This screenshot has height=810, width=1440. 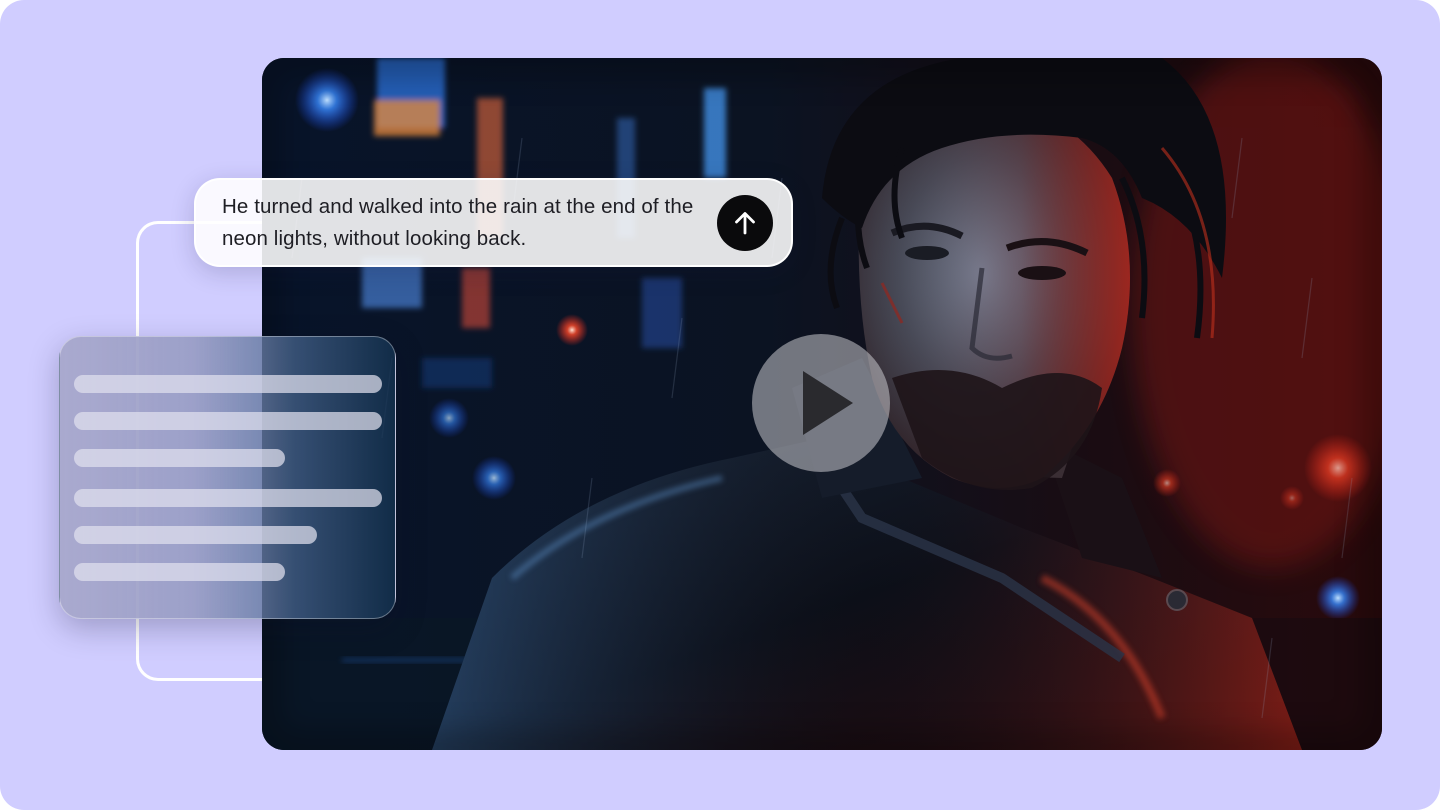 I want to click on send-button, so click(x=745, y=222).